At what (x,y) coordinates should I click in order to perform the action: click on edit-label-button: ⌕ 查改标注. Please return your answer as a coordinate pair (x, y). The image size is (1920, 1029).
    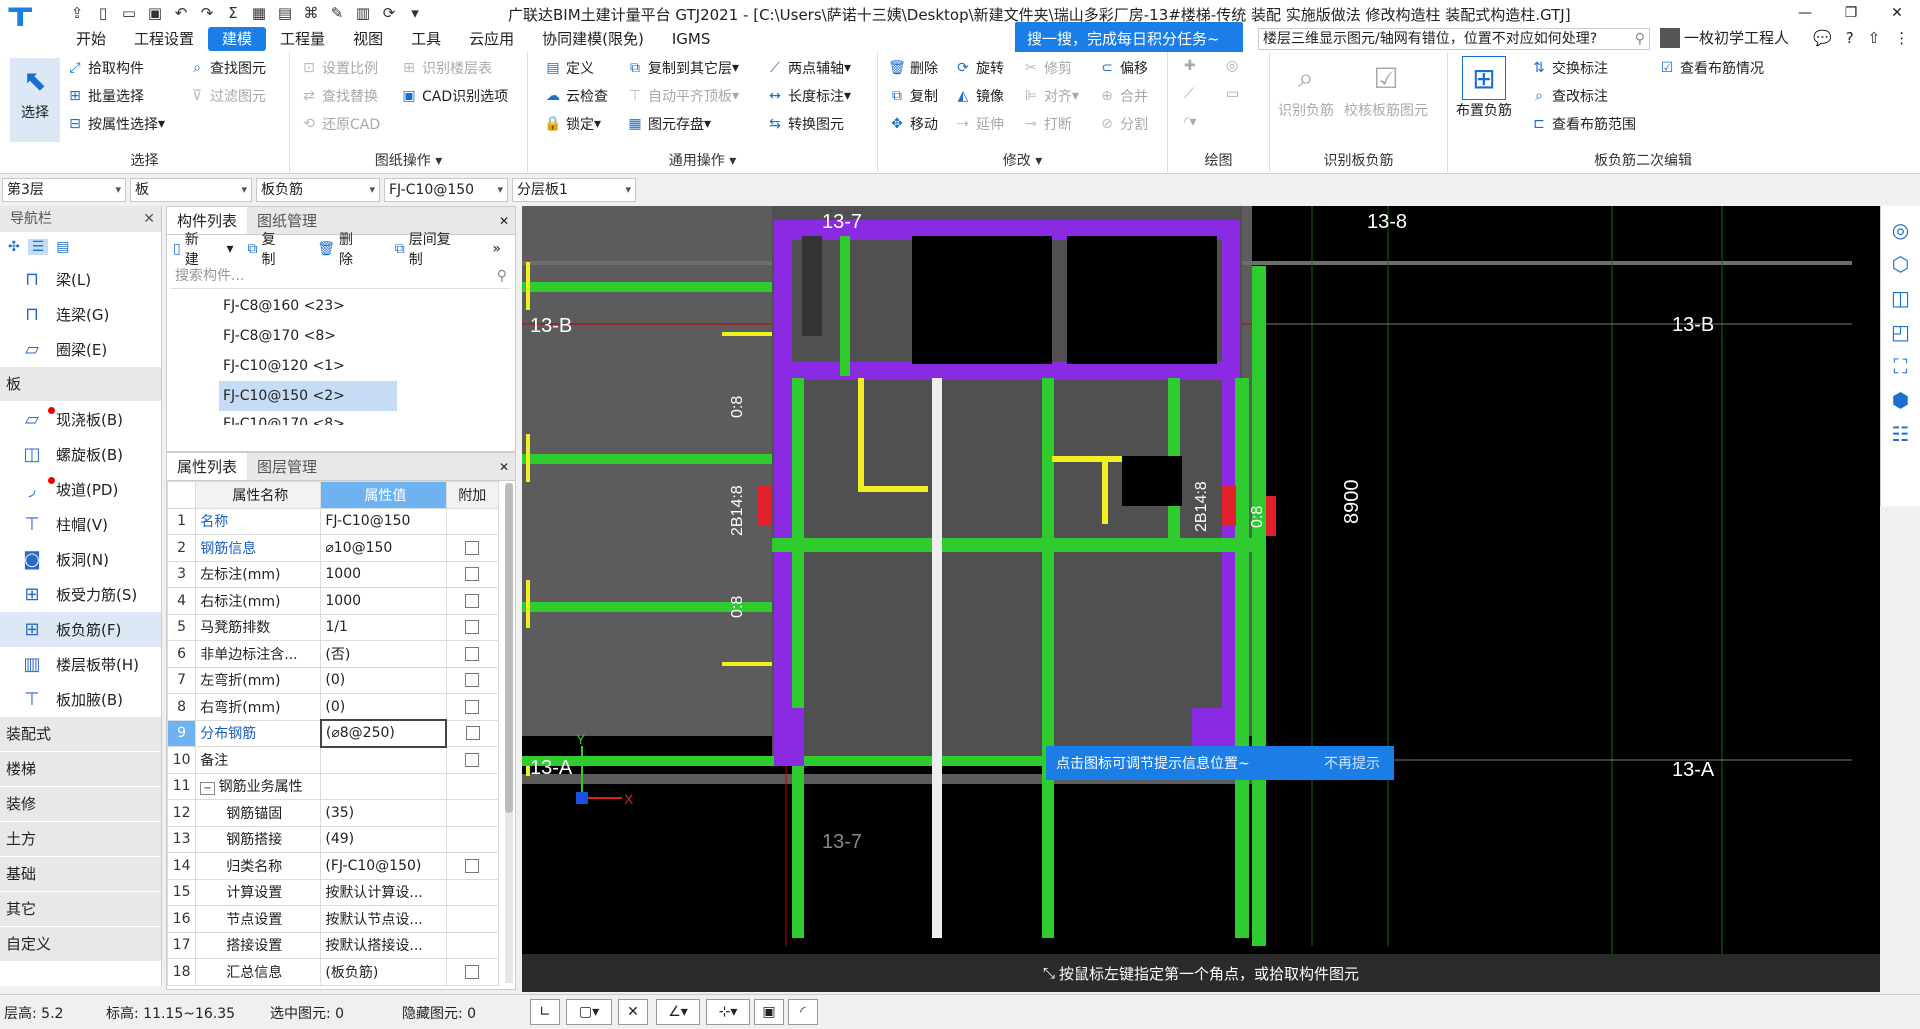
    Looking at the image, I should click on (1569, 96).